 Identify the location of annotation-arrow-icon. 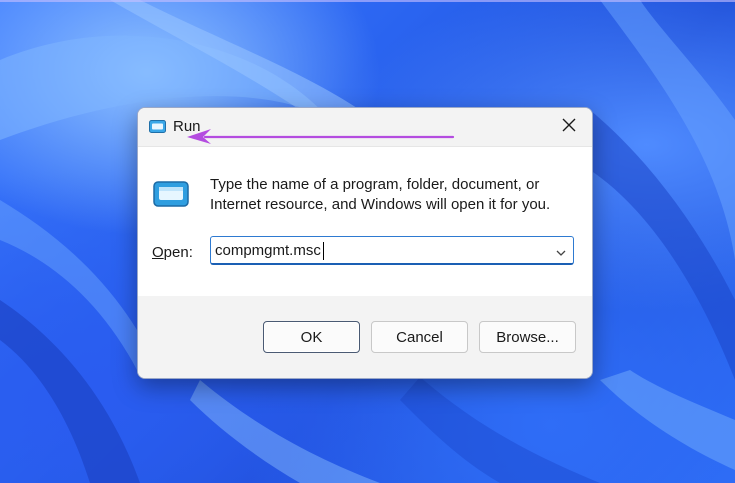
(320, 138).